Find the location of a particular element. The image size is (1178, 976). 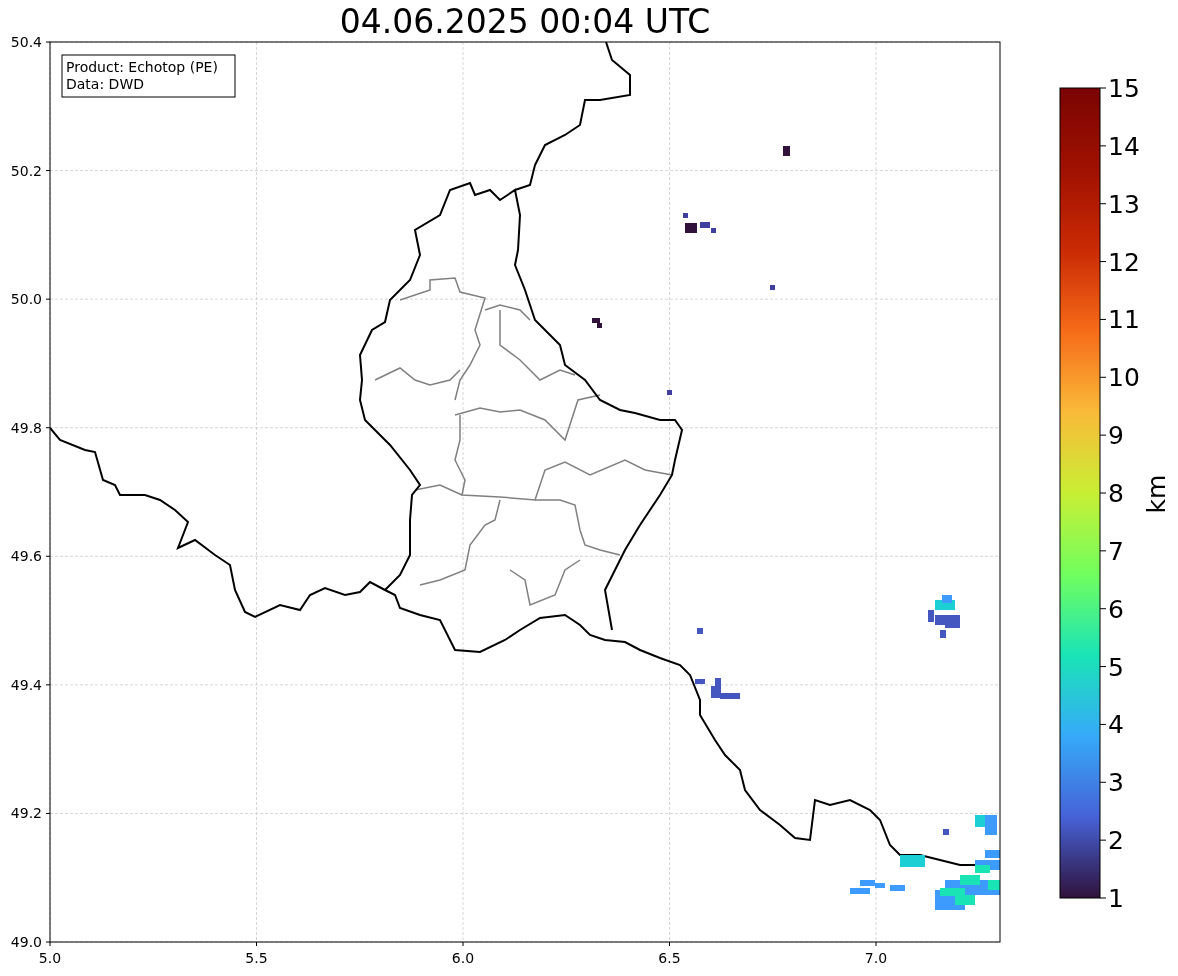

colorbar-tick-label: 10 is located at coordinates (1124, 378).